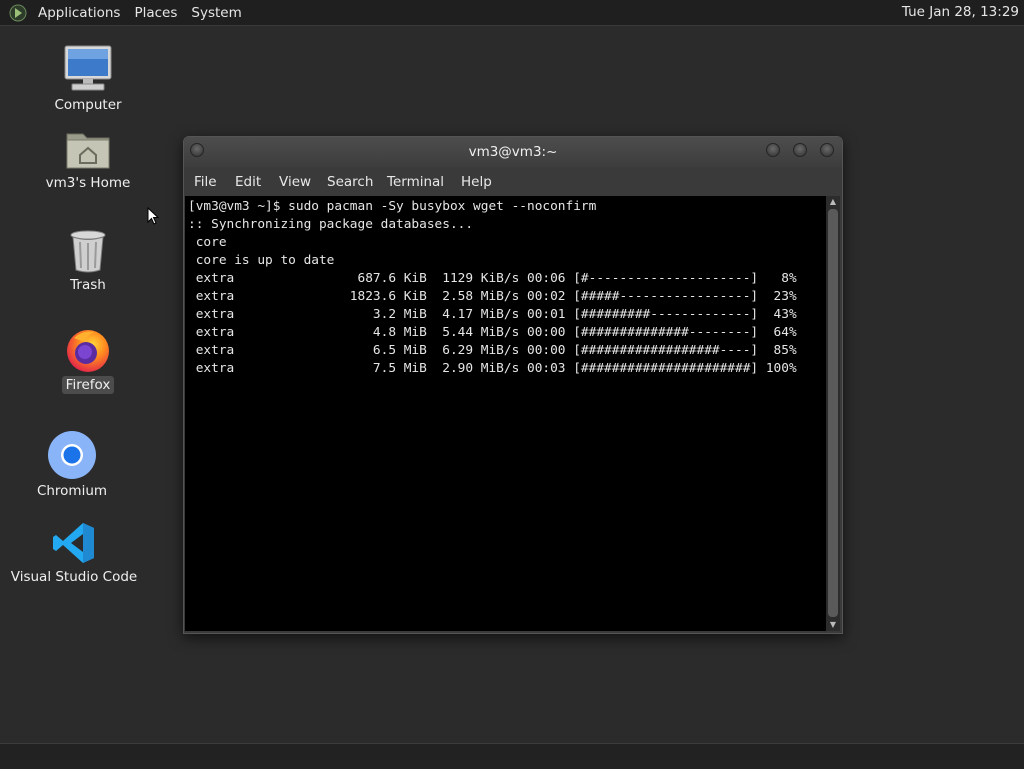  Describe the element at coordinates (18, 13) in the screenshot. I see `gnome-foot-icon` at that location.